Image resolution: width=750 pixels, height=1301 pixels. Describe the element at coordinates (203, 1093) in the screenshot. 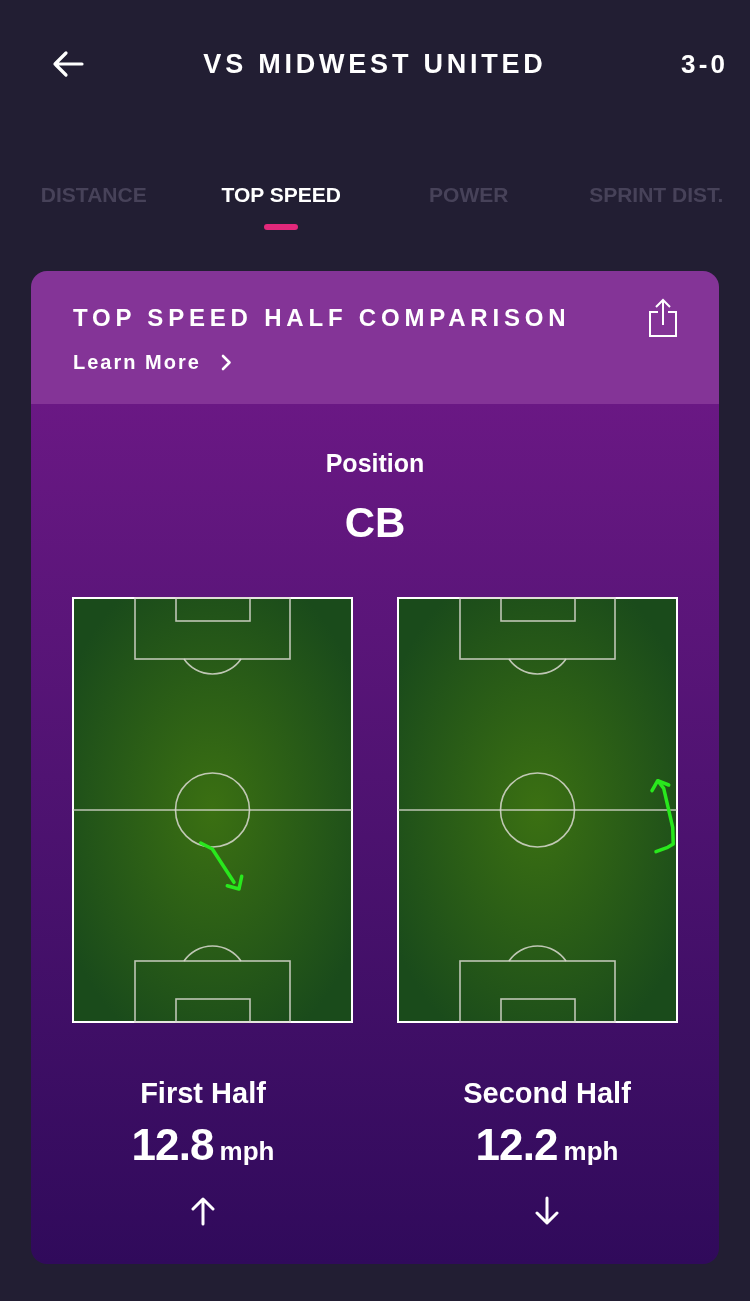

I see `half-label: First Half` at that location.